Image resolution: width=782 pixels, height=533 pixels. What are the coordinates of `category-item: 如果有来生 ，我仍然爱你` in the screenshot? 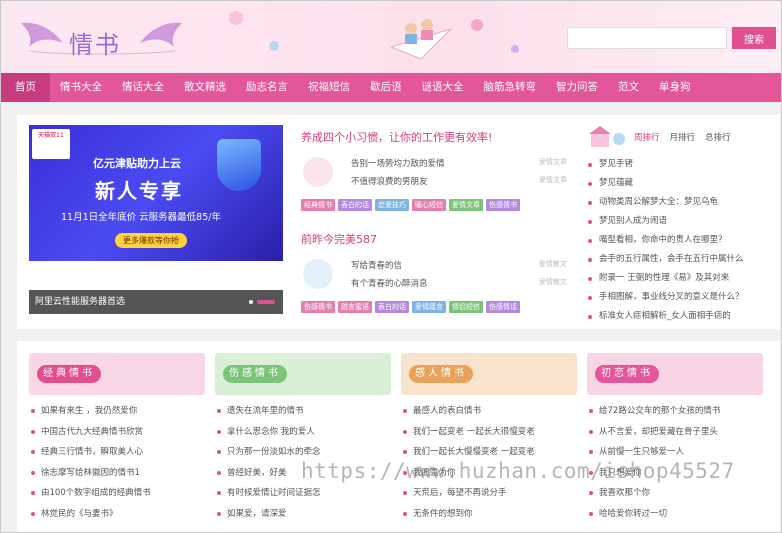 It's located at (117, 411).